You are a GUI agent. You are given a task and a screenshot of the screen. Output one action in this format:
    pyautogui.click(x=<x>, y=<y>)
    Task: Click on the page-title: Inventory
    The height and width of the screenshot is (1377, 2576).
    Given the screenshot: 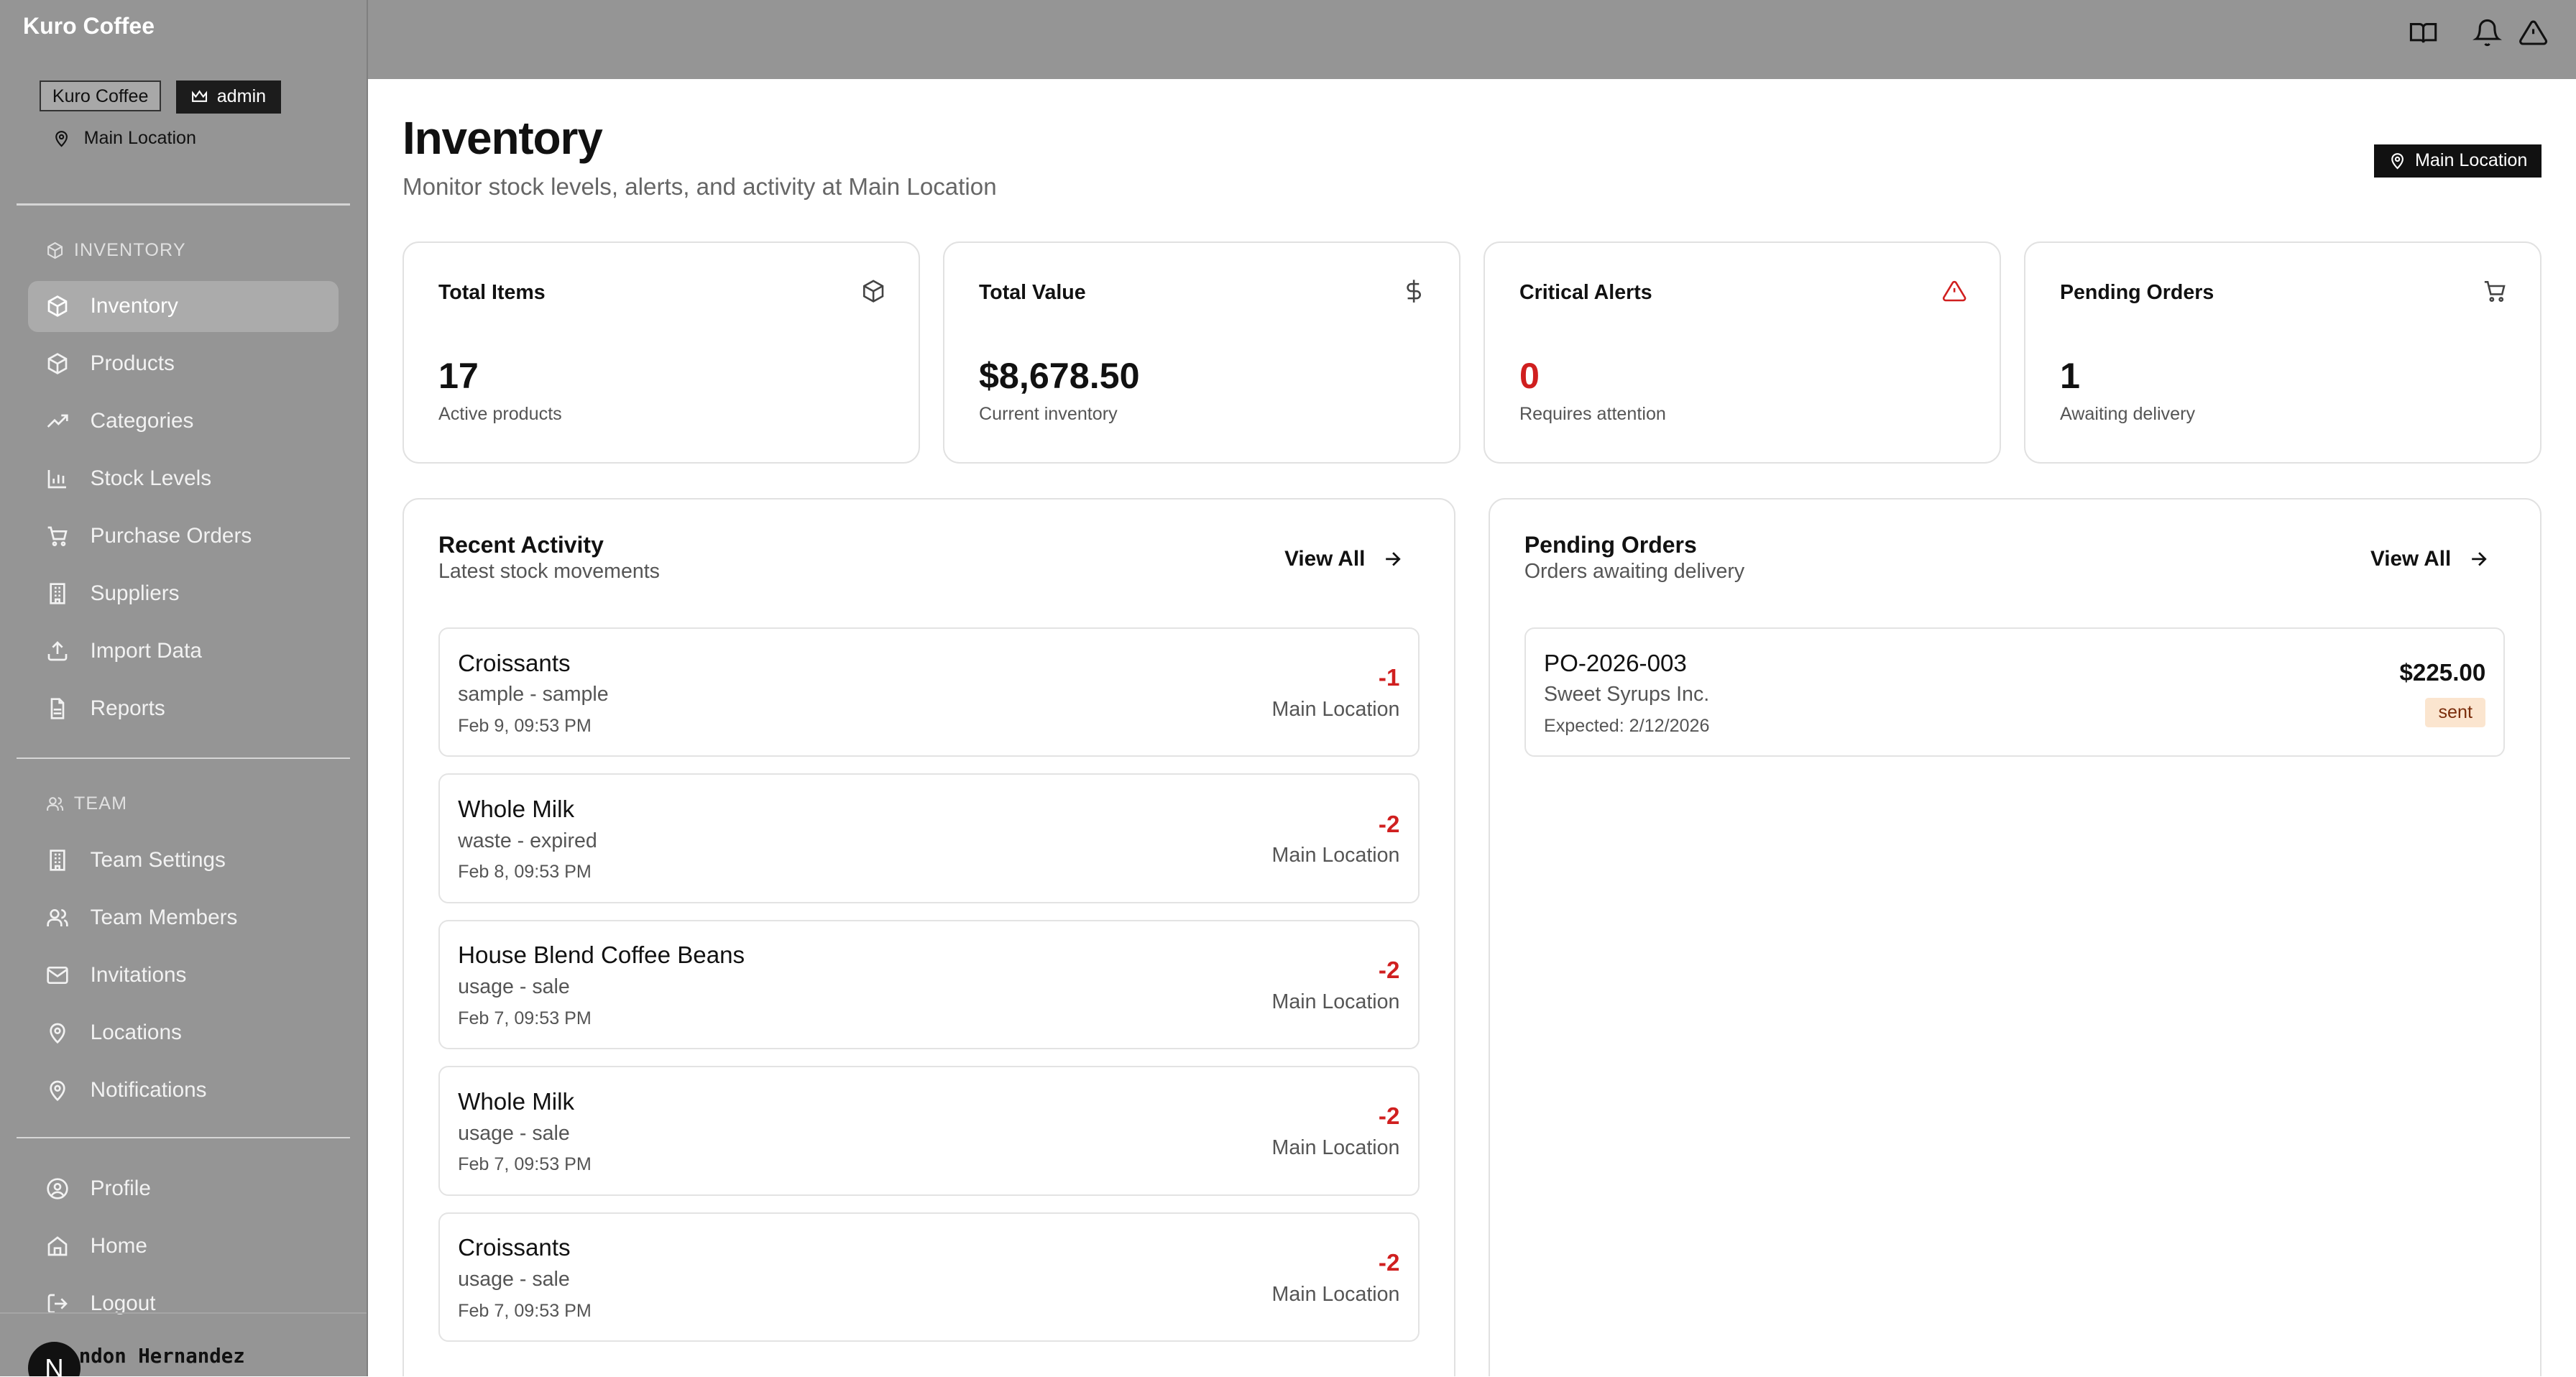 What is the action you would take?
    pyautogui.click(x=502, y=139)
    